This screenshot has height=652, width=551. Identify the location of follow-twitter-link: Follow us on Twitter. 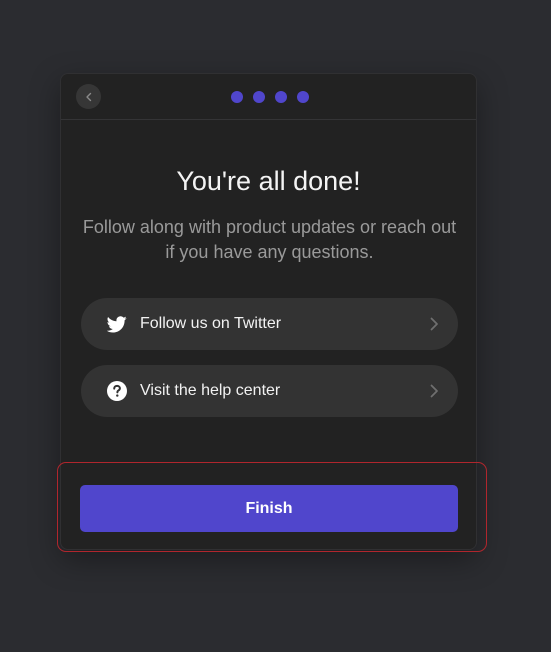
(269, 324).